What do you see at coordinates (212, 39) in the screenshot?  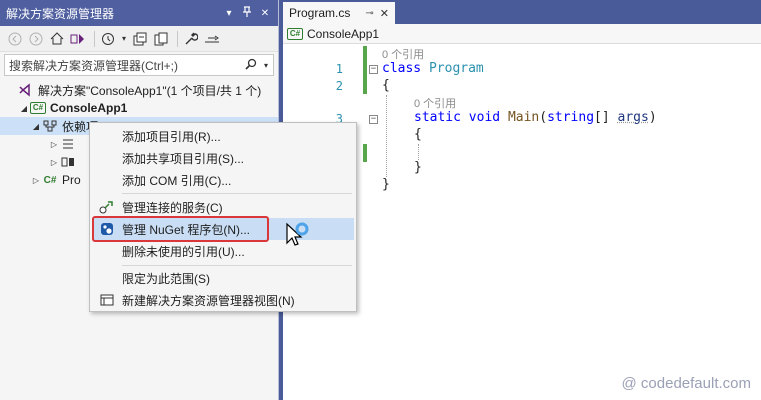 I see `preview-selected-icon` at bounding box center [212, 39].